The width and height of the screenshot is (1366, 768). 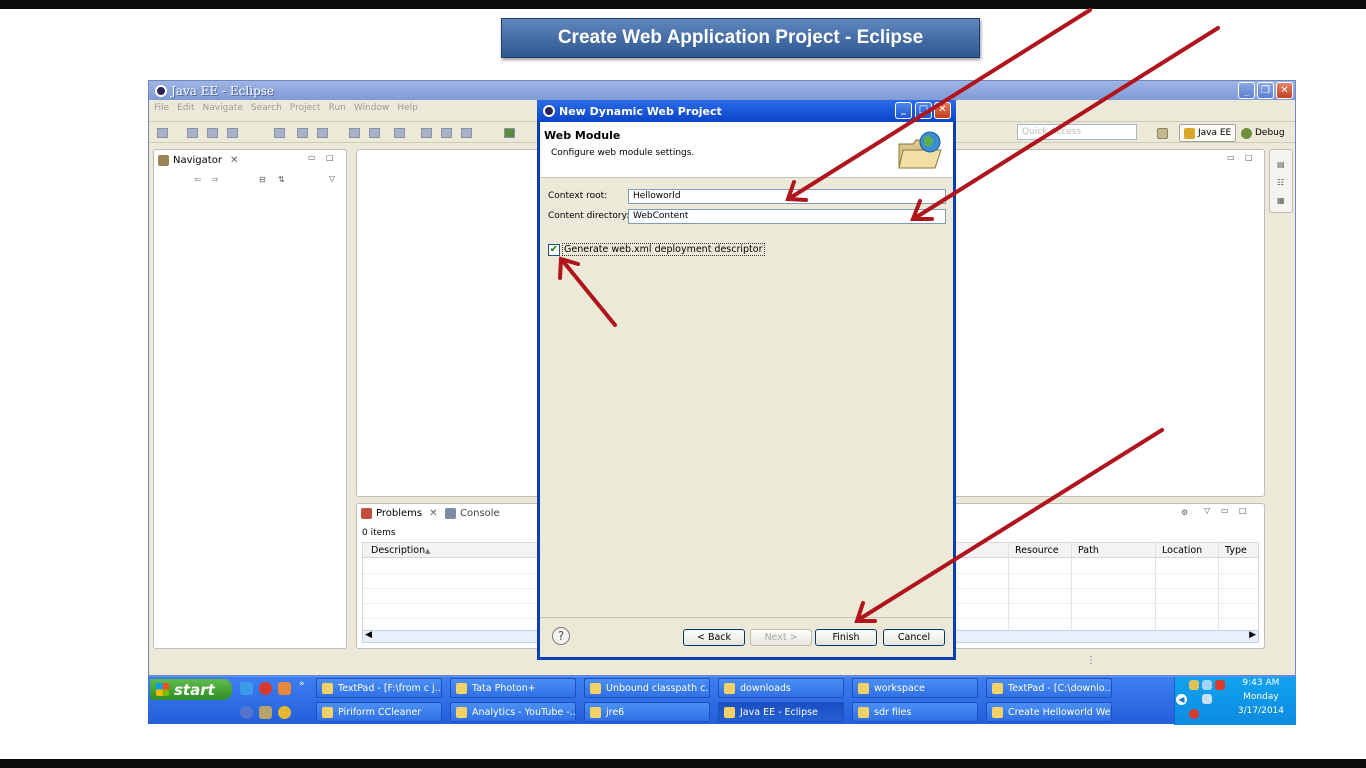 What do you see at coordinates (923, 110) in the screenshot?
I see `dialog-maximize-button: □` at bounding box center [923, 110].